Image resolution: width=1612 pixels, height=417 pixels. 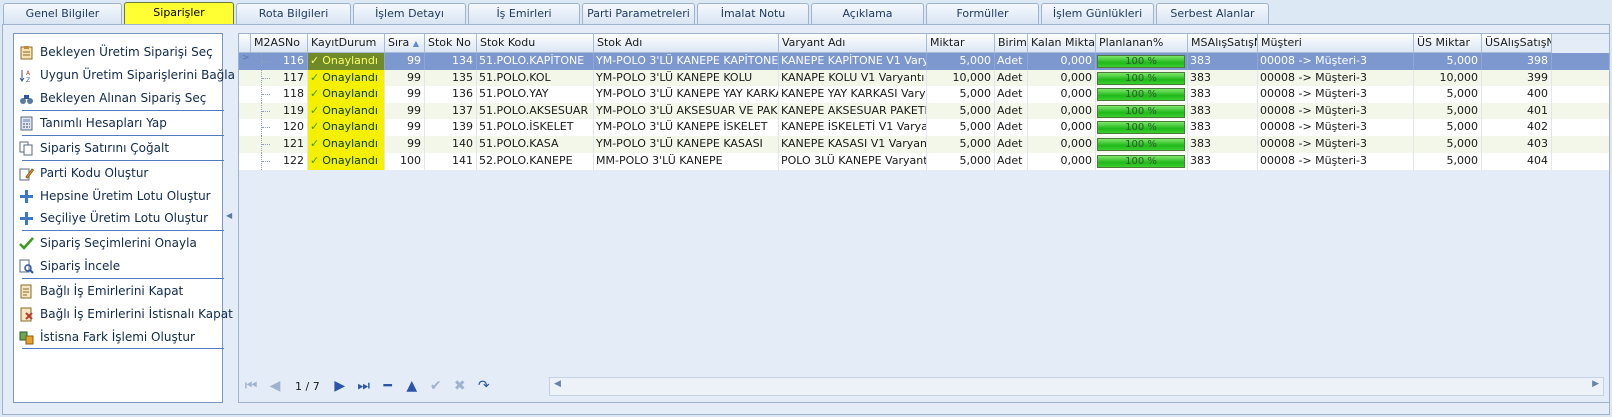 What do you see at coordinates (853, 61) in the screenshot?
I see `cell-varyant-adi: KANEPE KAPİTONE V1 Varyantı` at bounding box center [853, 61].